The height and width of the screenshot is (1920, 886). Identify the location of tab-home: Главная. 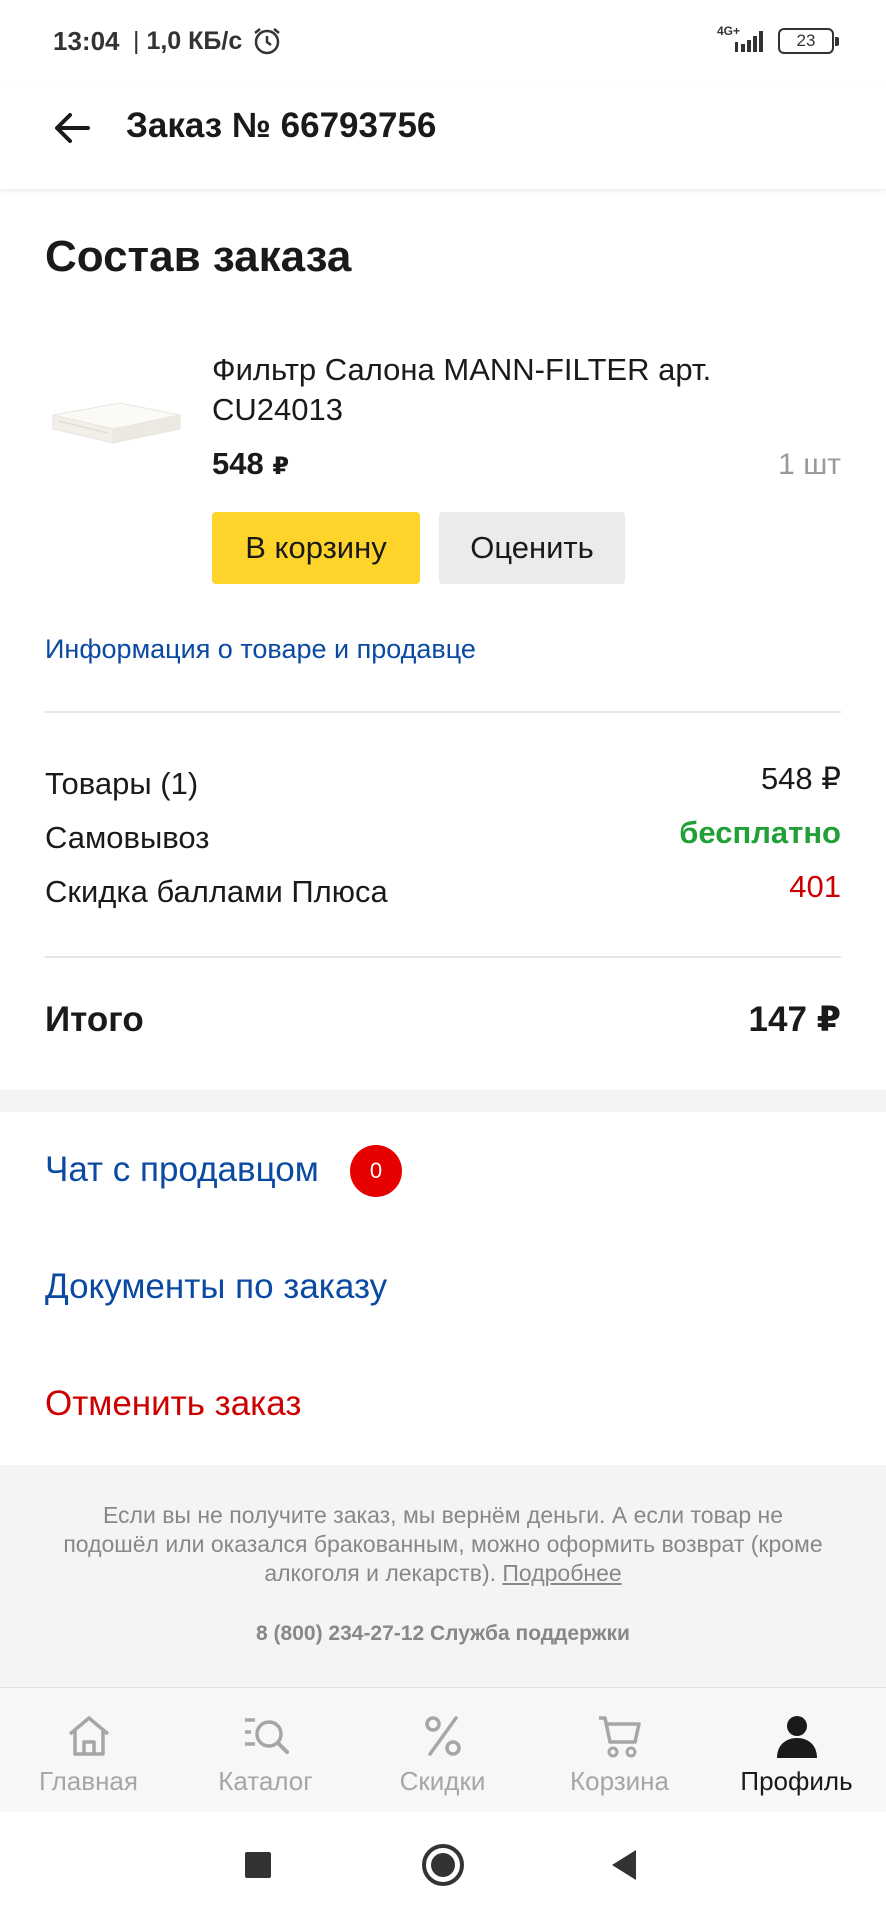
(88, 1750).